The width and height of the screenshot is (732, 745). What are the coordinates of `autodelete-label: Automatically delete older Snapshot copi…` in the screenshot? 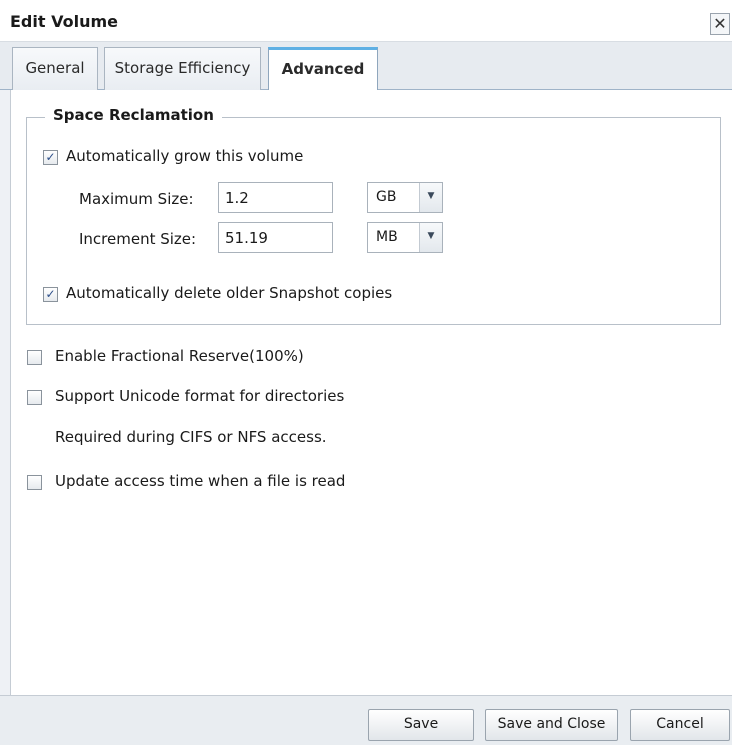 It's located at (229, 293).